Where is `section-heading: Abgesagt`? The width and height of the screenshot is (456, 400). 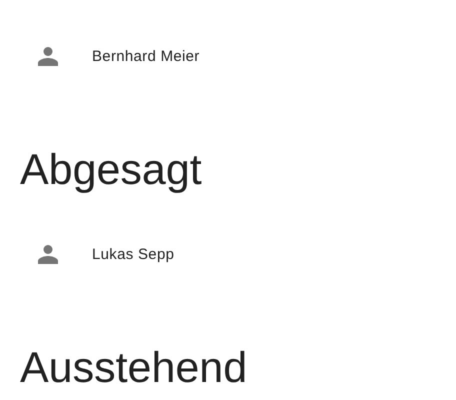 section-heading: Abgesagt is located at coordinates (111, 170).